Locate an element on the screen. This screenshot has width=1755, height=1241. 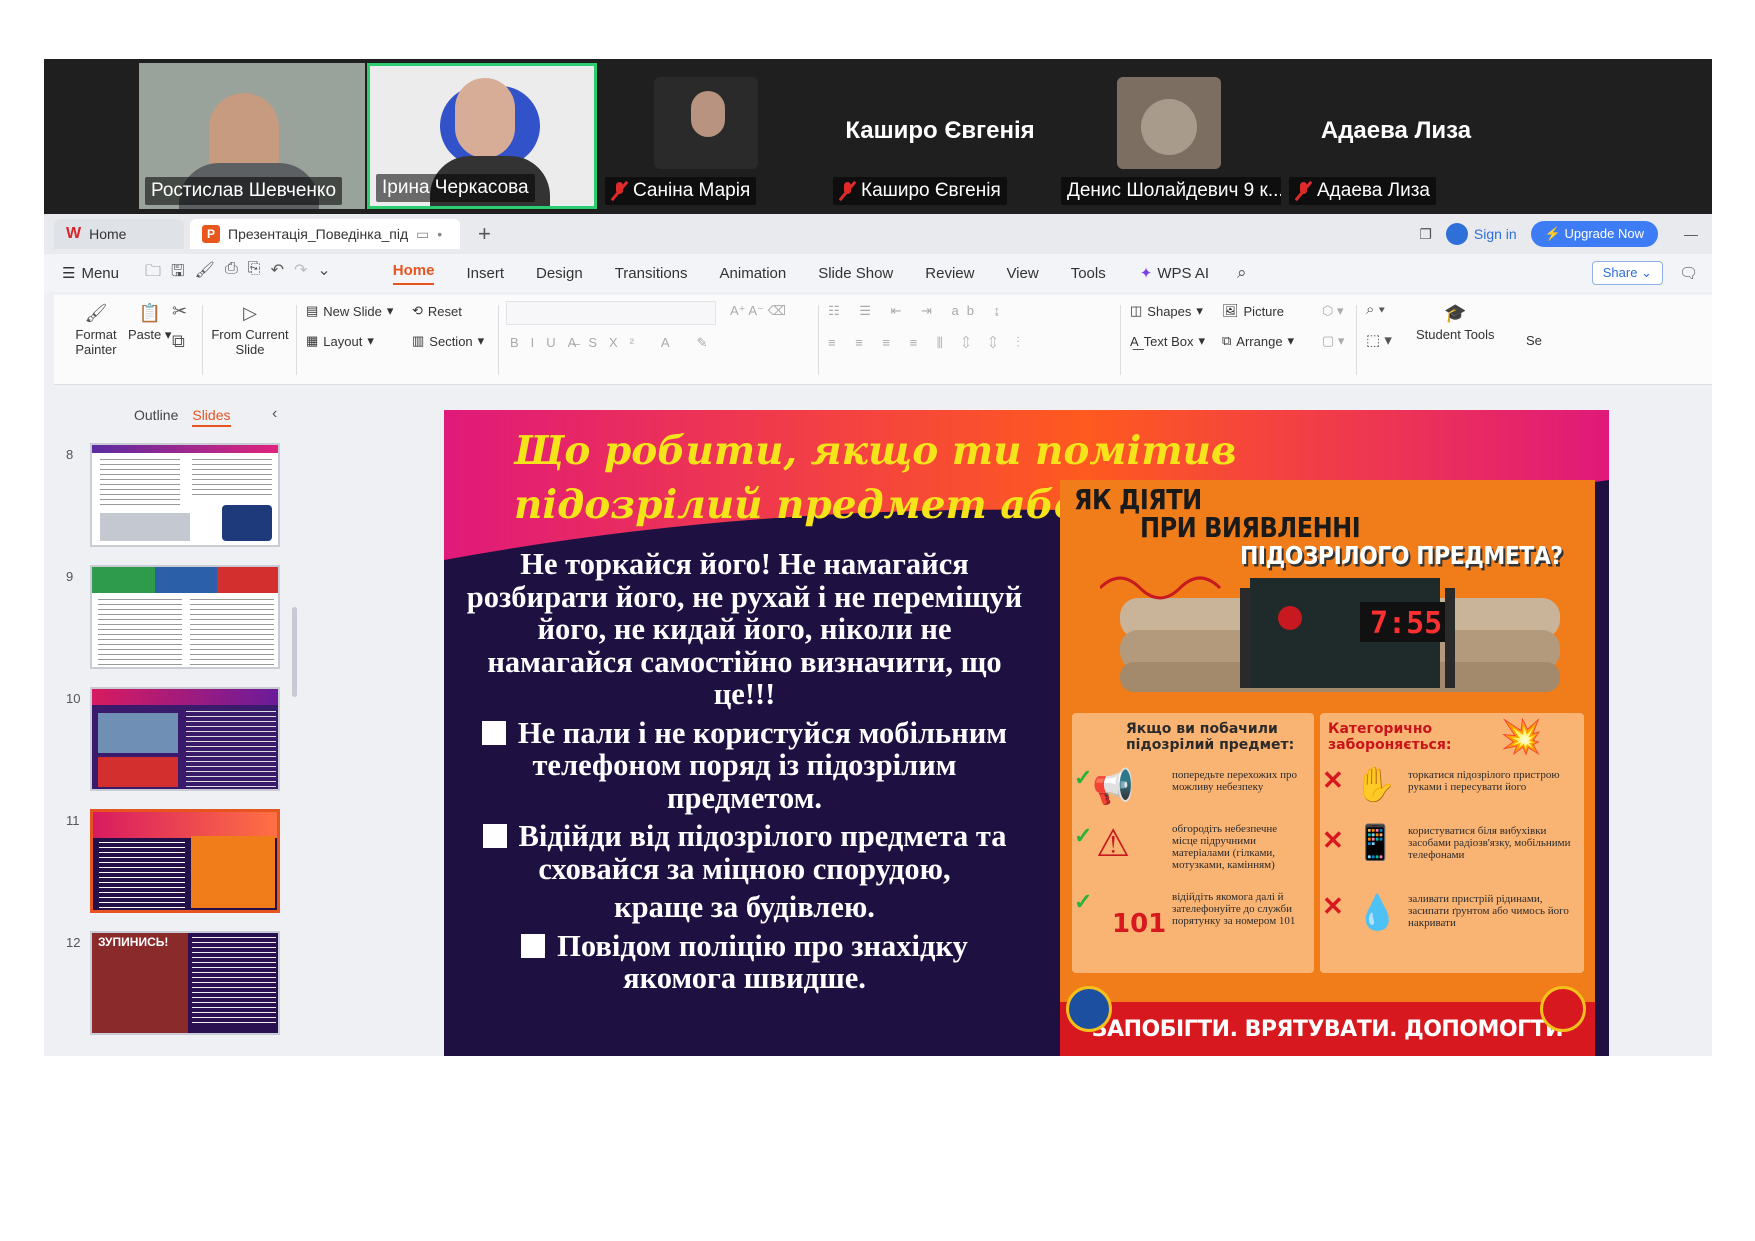
paste-icon: 📋 is located at coordinates (149, 313).